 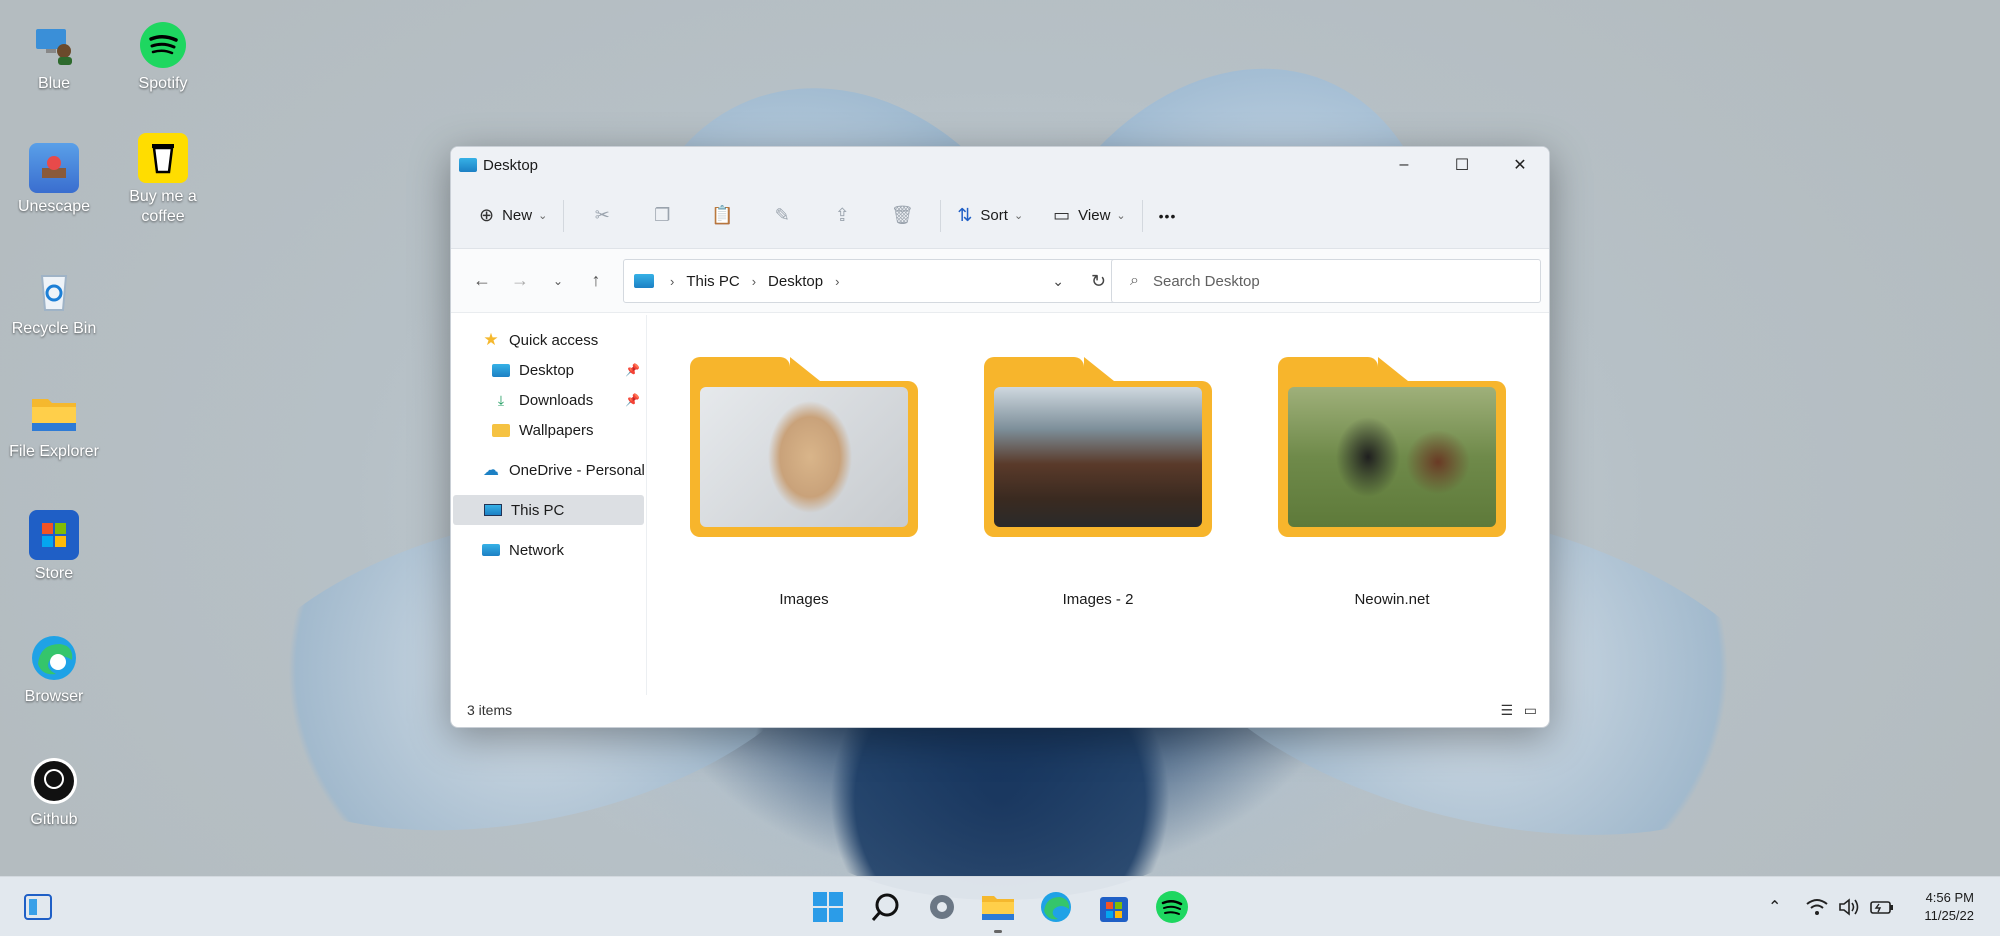 I want to click on desktop-icon-label: Recycle Bin, so click(x=54, y=328).